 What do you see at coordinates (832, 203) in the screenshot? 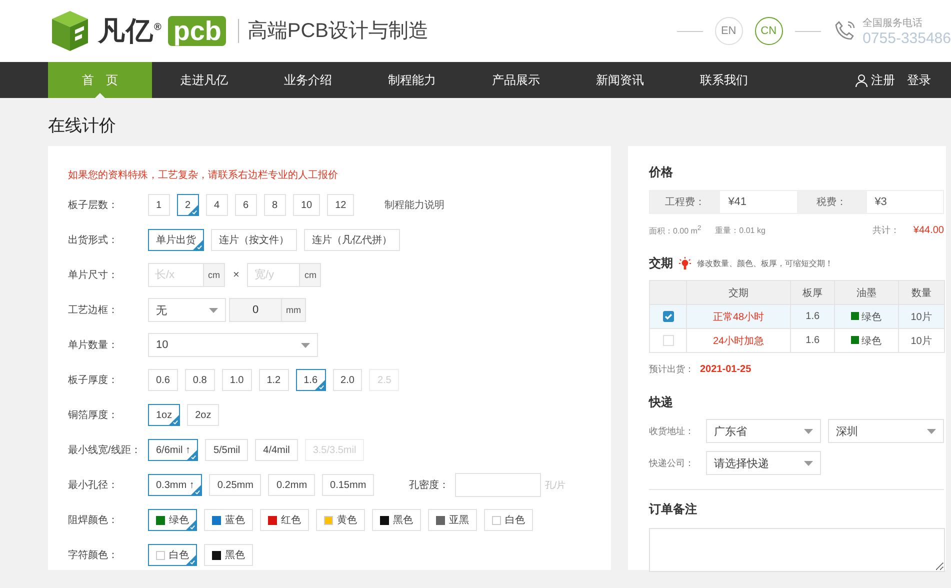
I see `fee-label: 税费：` at bounding box center [832, 203].